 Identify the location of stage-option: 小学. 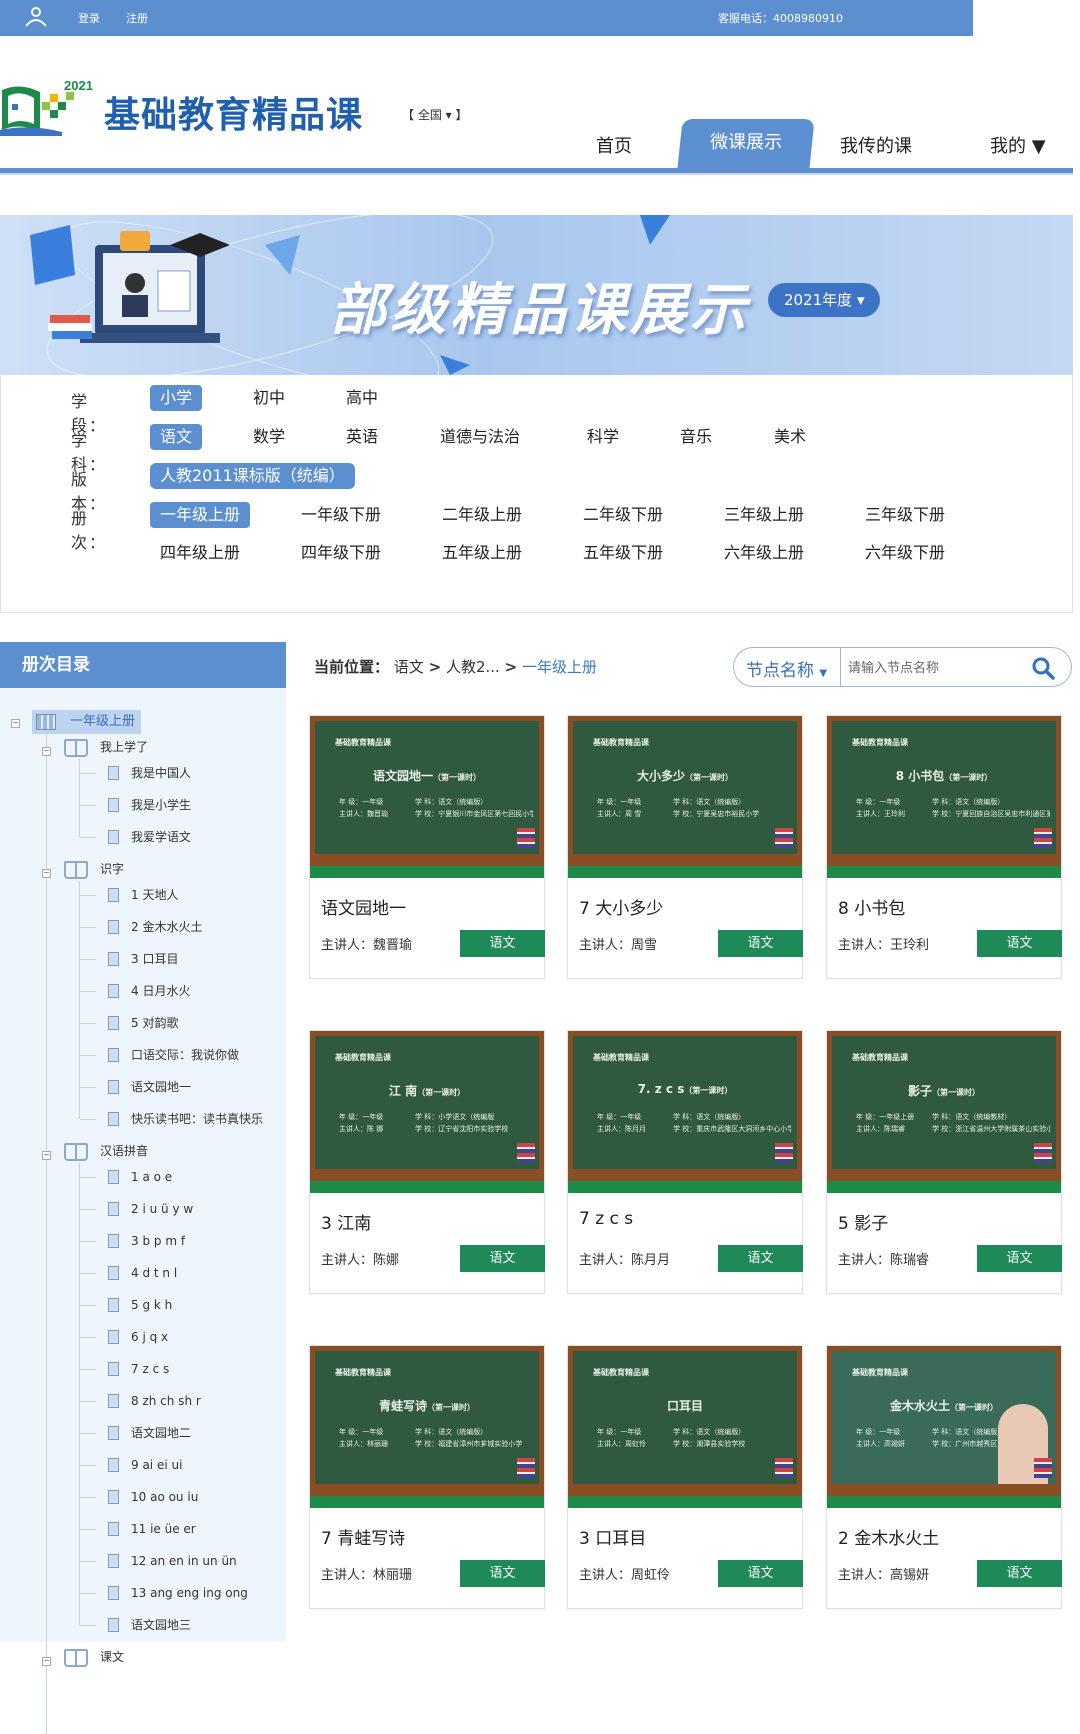
(176, 398).